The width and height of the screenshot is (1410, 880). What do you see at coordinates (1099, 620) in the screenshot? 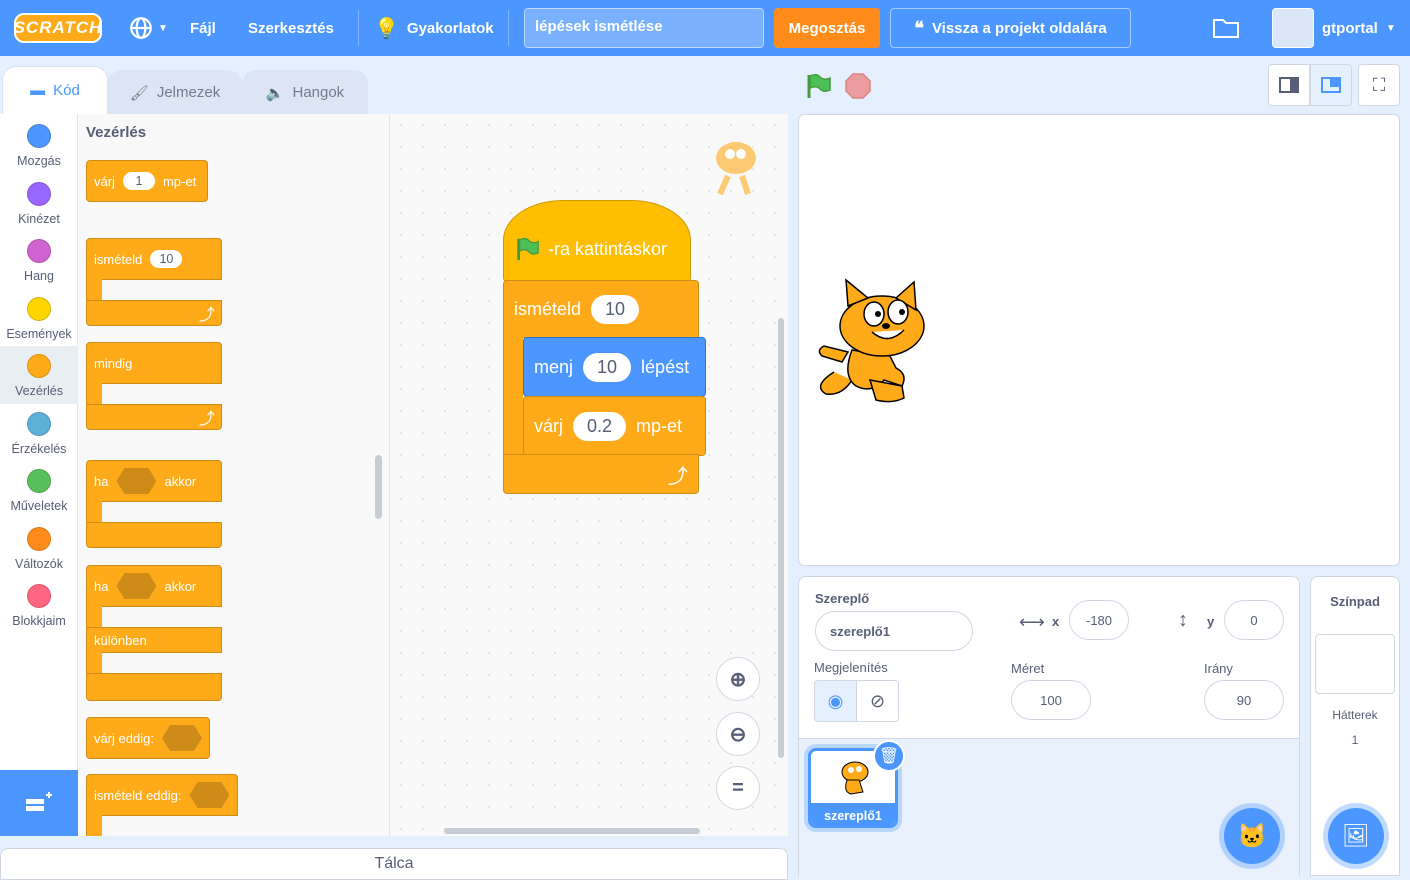
I see `x-position-input: -180` at bounding box center [1099, 620].